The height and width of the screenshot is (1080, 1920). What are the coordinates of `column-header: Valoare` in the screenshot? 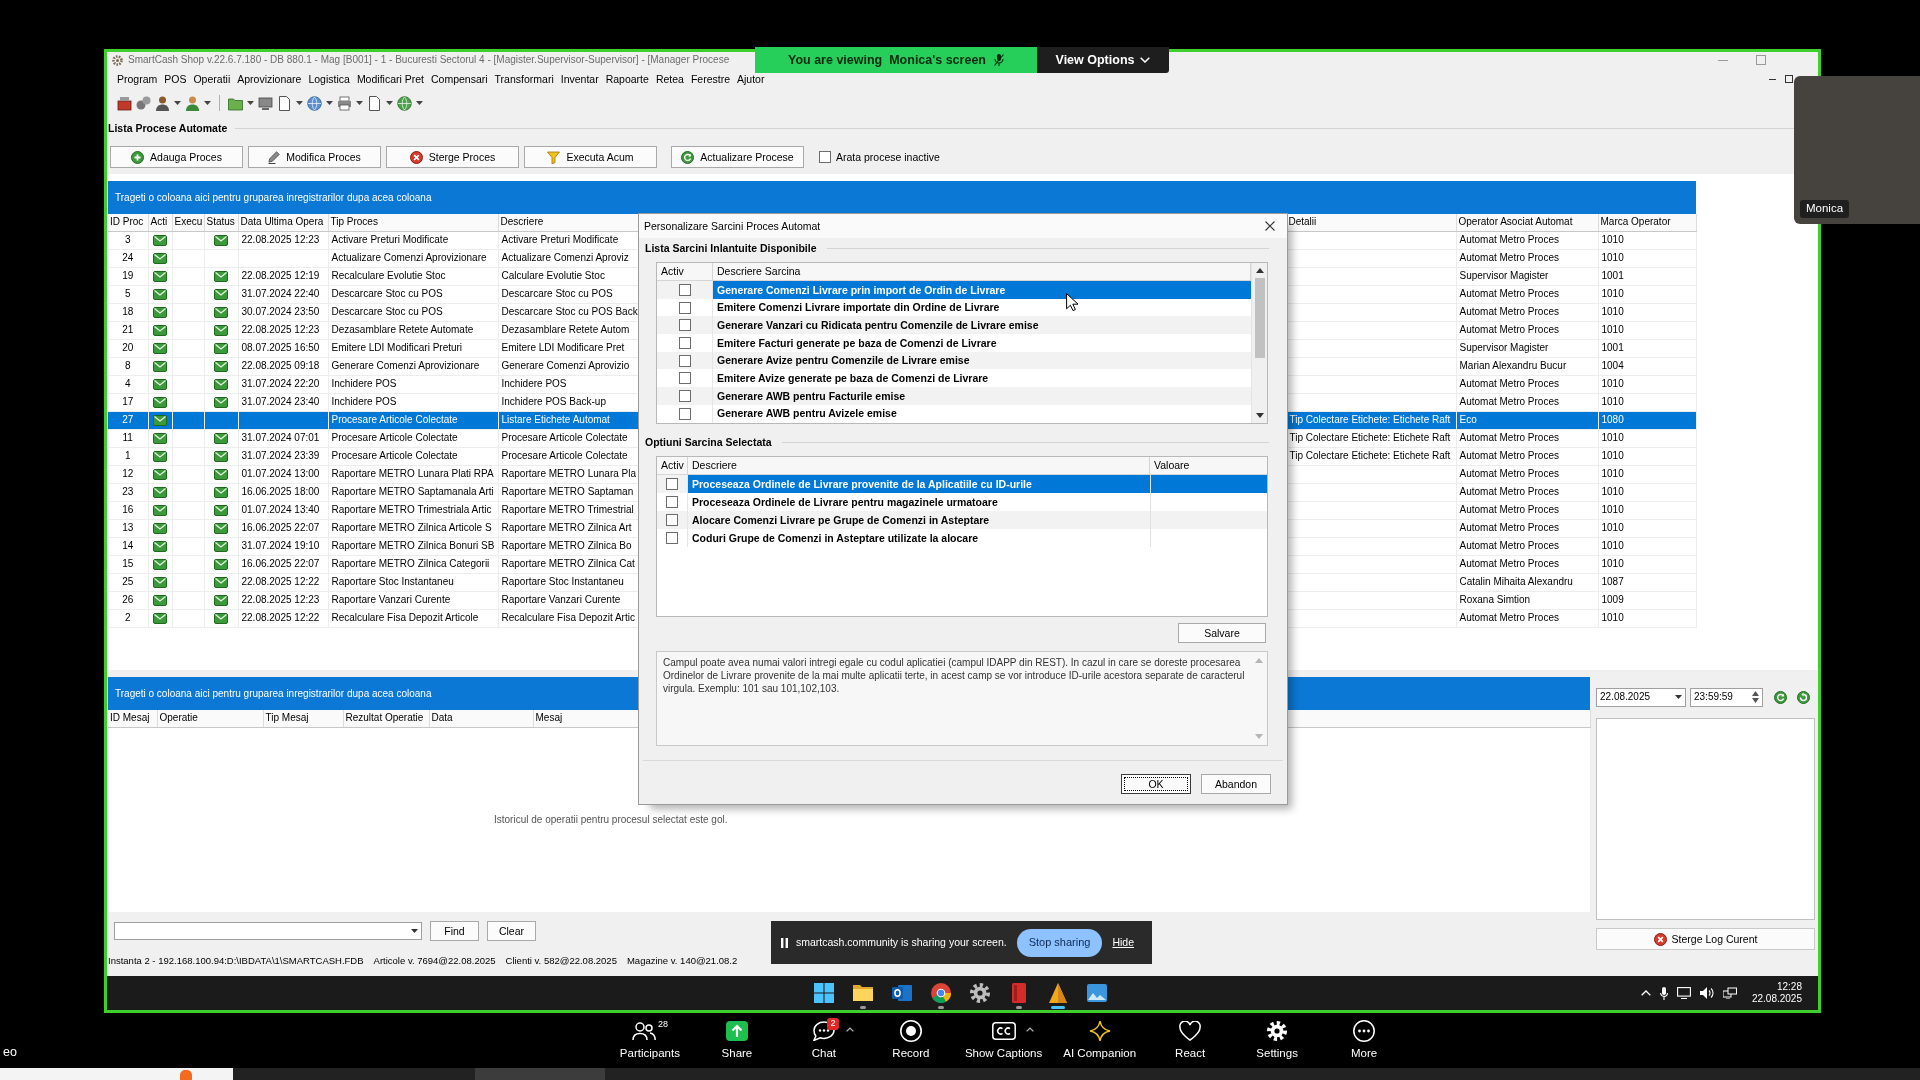 It's located at (1208, 465).